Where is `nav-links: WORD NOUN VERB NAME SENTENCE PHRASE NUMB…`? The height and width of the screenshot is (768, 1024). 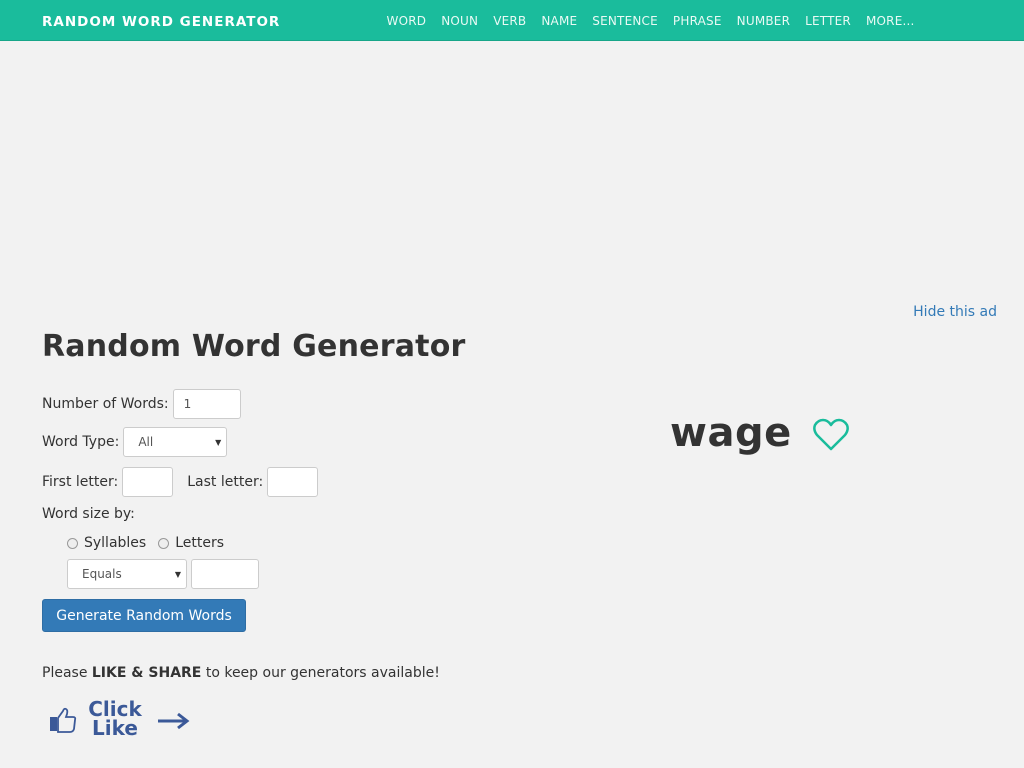 nav-links: WORD NOUN VERB NAME SENTENCE PHRASE NUMB… is located at coordinates (650, 21).